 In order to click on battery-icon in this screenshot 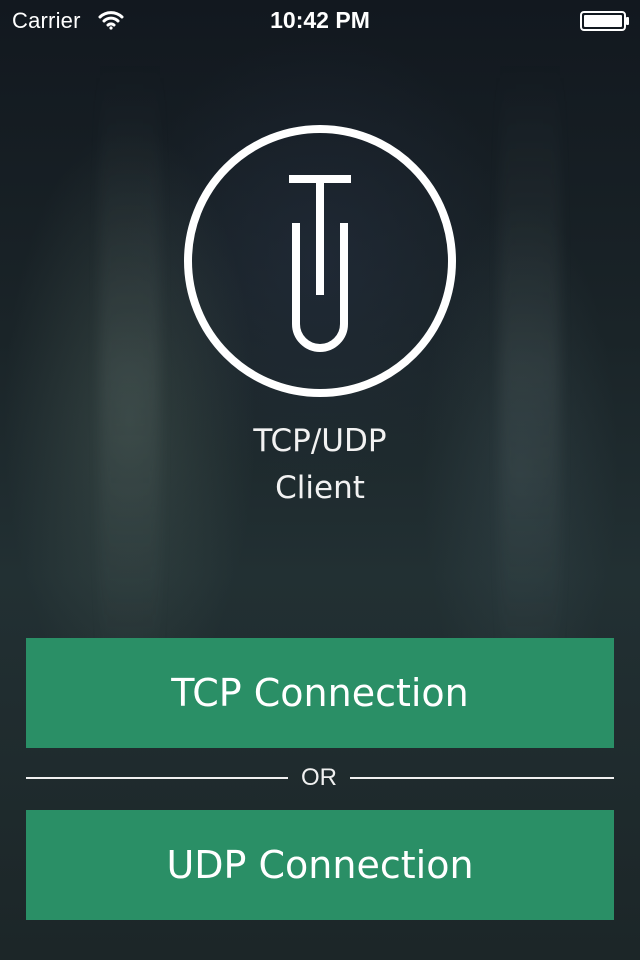, I will do `click(604, 21)`.